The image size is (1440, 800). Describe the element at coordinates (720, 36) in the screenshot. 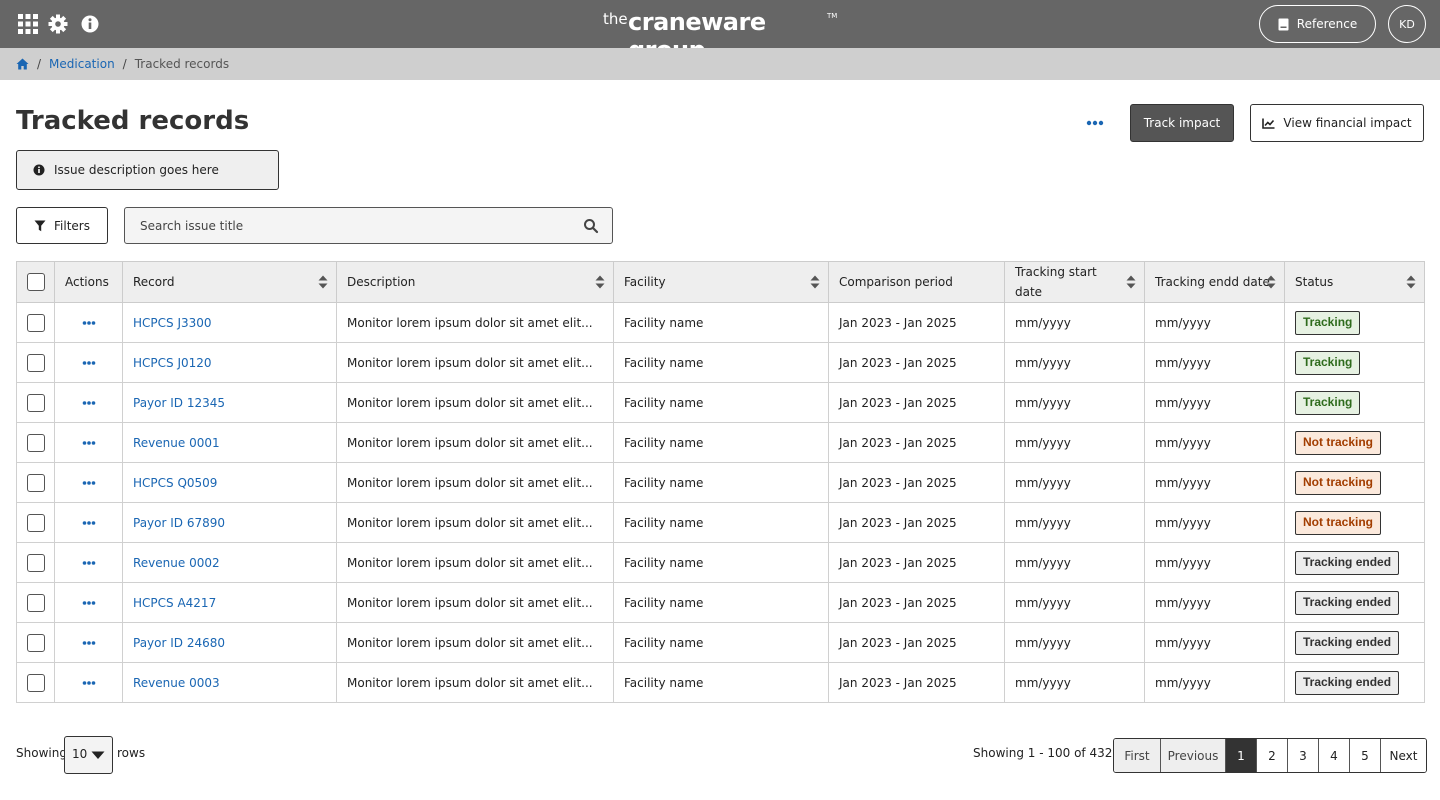

I see `craneware-logo: the craneware group TM` at that location.